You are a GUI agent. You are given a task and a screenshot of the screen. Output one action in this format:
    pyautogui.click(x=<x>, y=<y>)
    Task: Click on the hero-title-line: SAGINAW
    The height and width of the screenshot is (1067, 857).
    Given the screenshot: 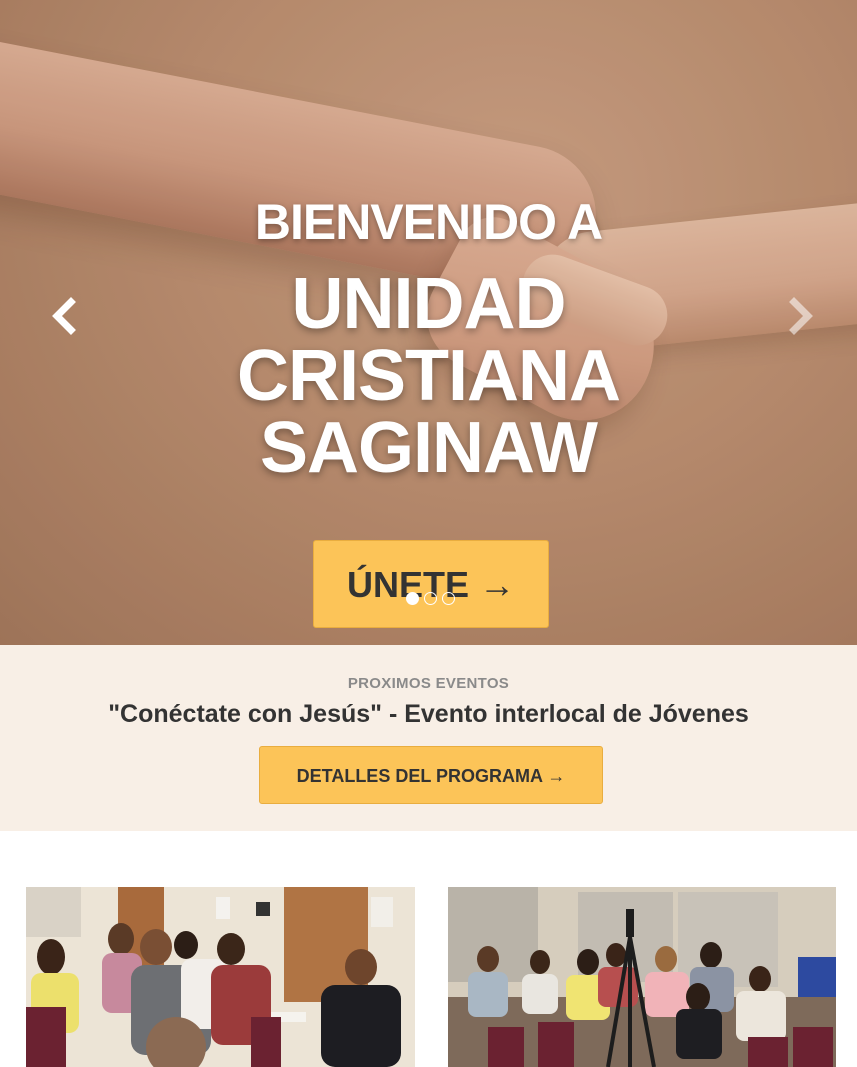 What is the action you would take?
    pyautogui.click(x=428, y=448)
    